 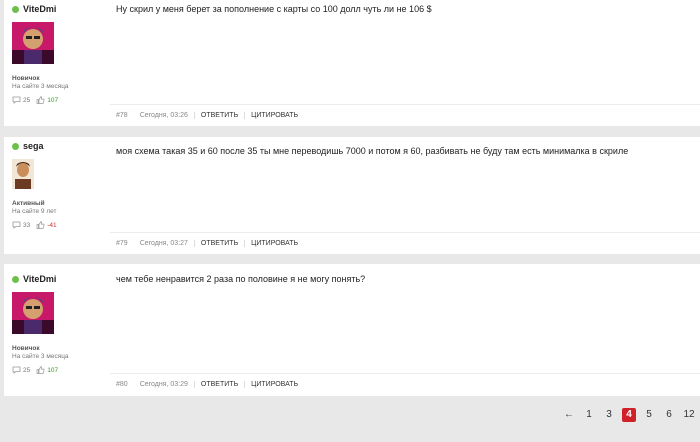 What do you see at coordinates (34, 211) in the screenshot?
I see `author-since: На сайте 9 лет` at bounding box center [34, 211].